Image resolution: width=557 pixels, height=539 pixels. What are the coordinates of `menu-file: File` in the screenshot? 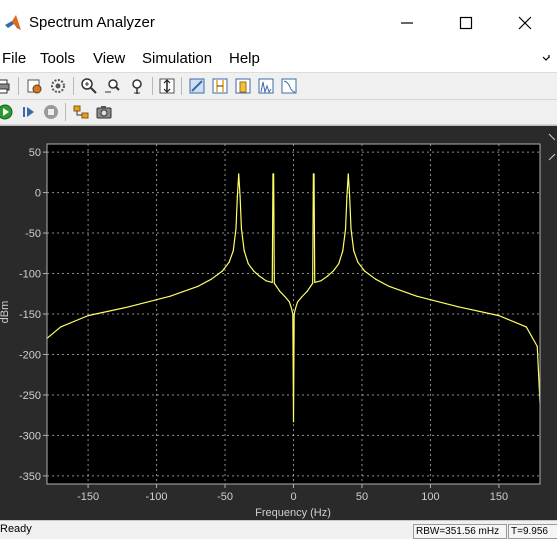 It's located at (14, 58).